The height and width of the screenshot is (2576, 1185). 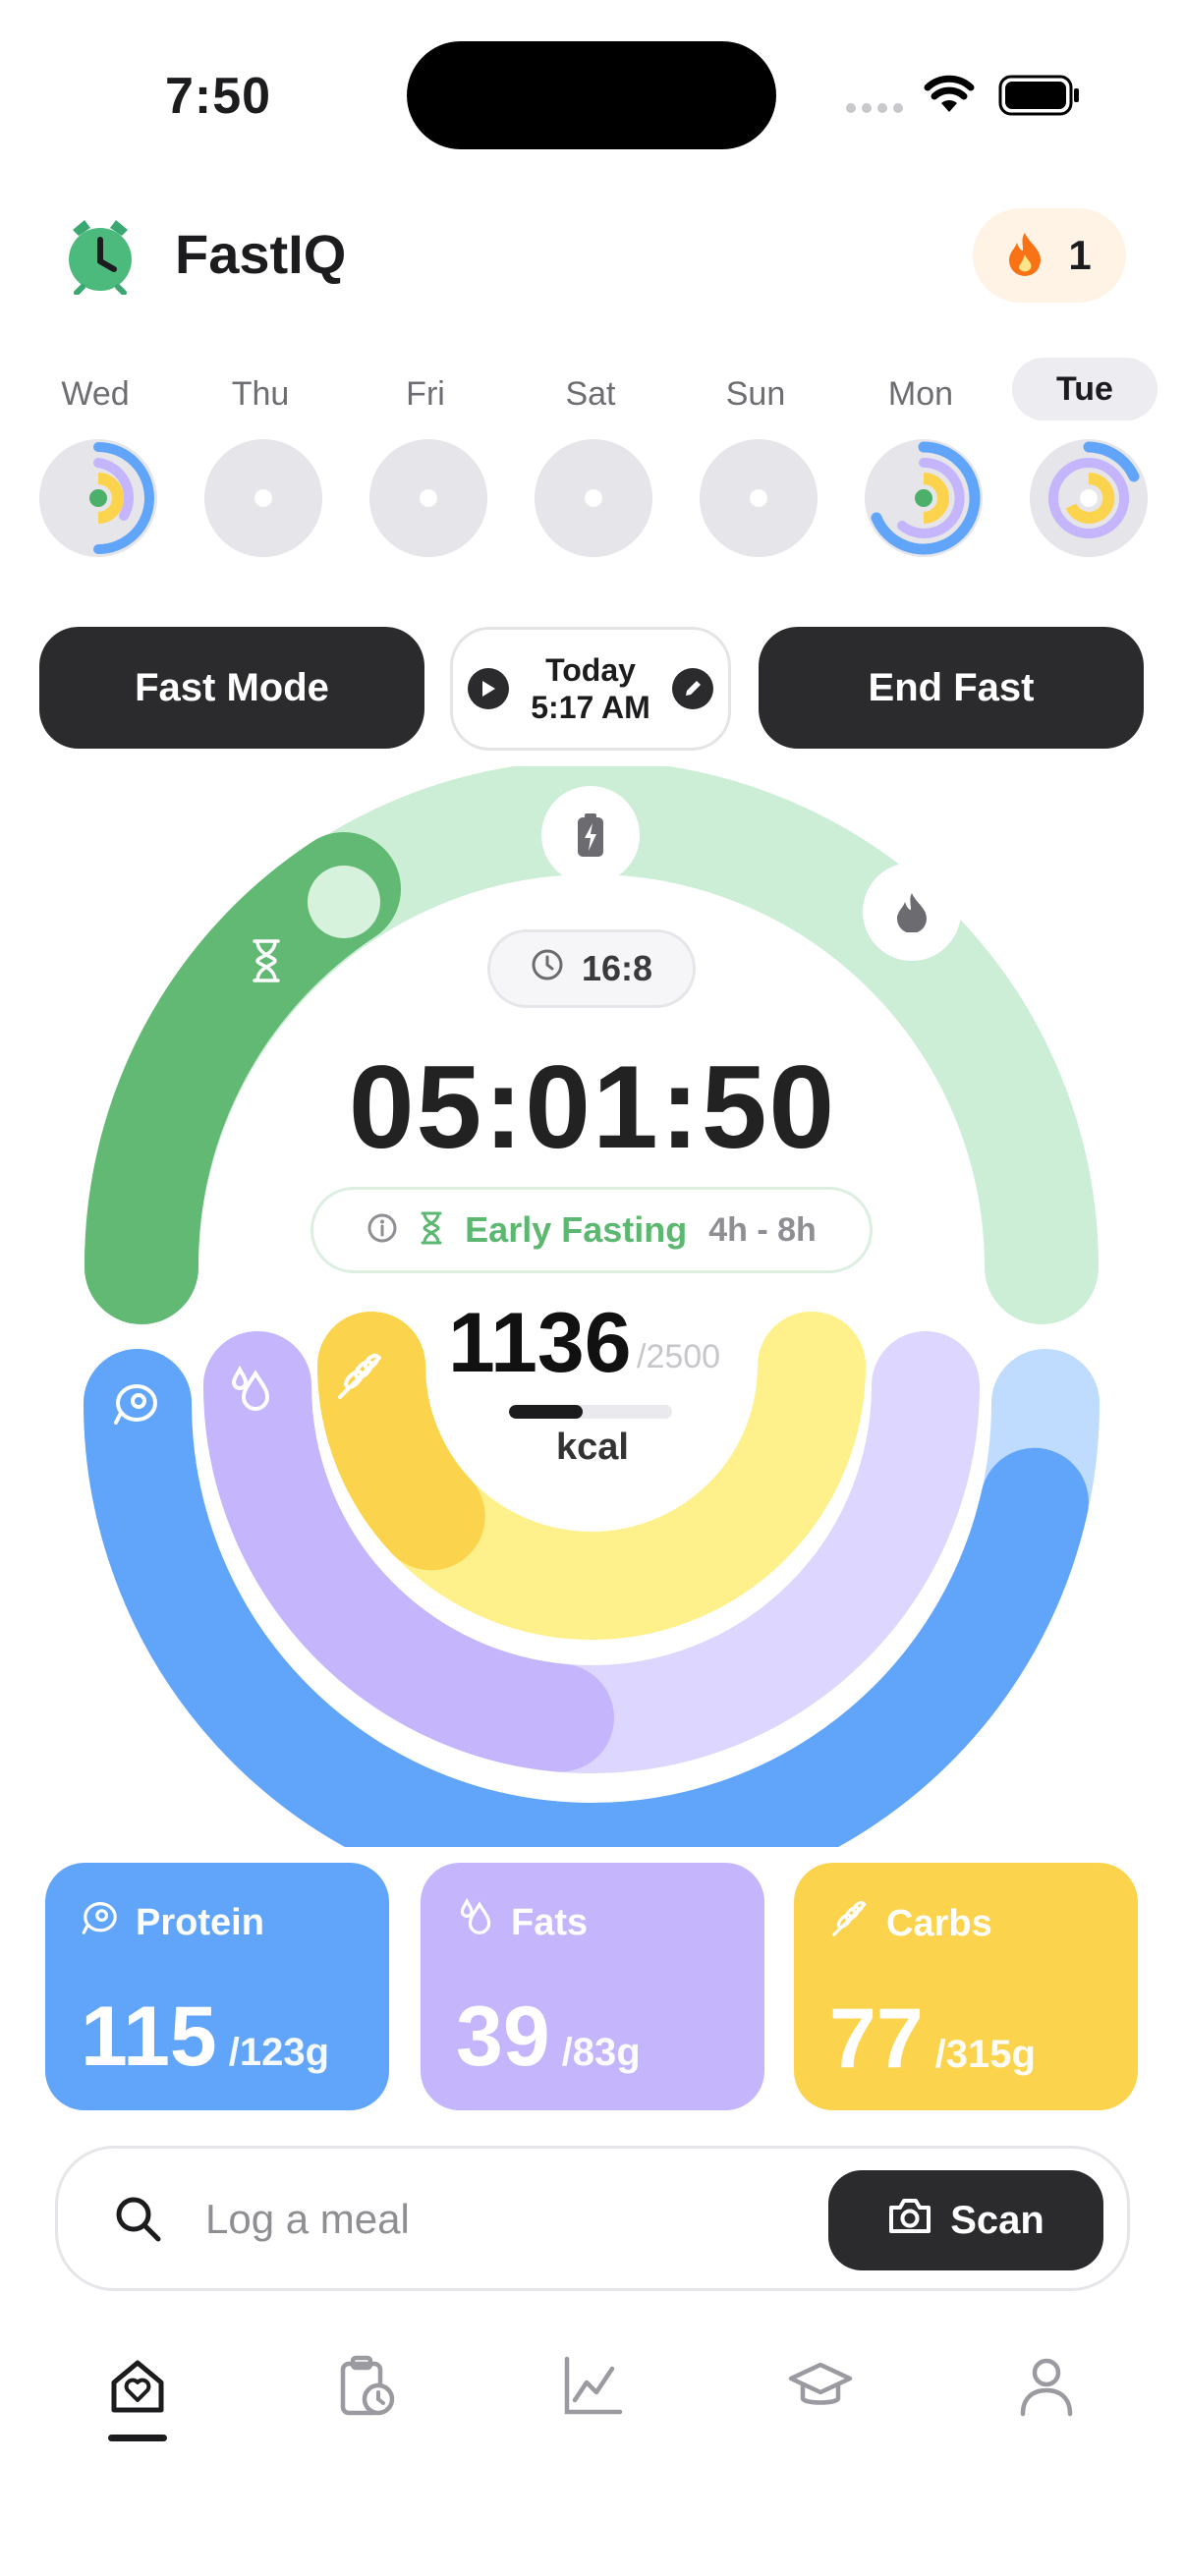 I want to click on tab-home, so click(x=137, y=2386).